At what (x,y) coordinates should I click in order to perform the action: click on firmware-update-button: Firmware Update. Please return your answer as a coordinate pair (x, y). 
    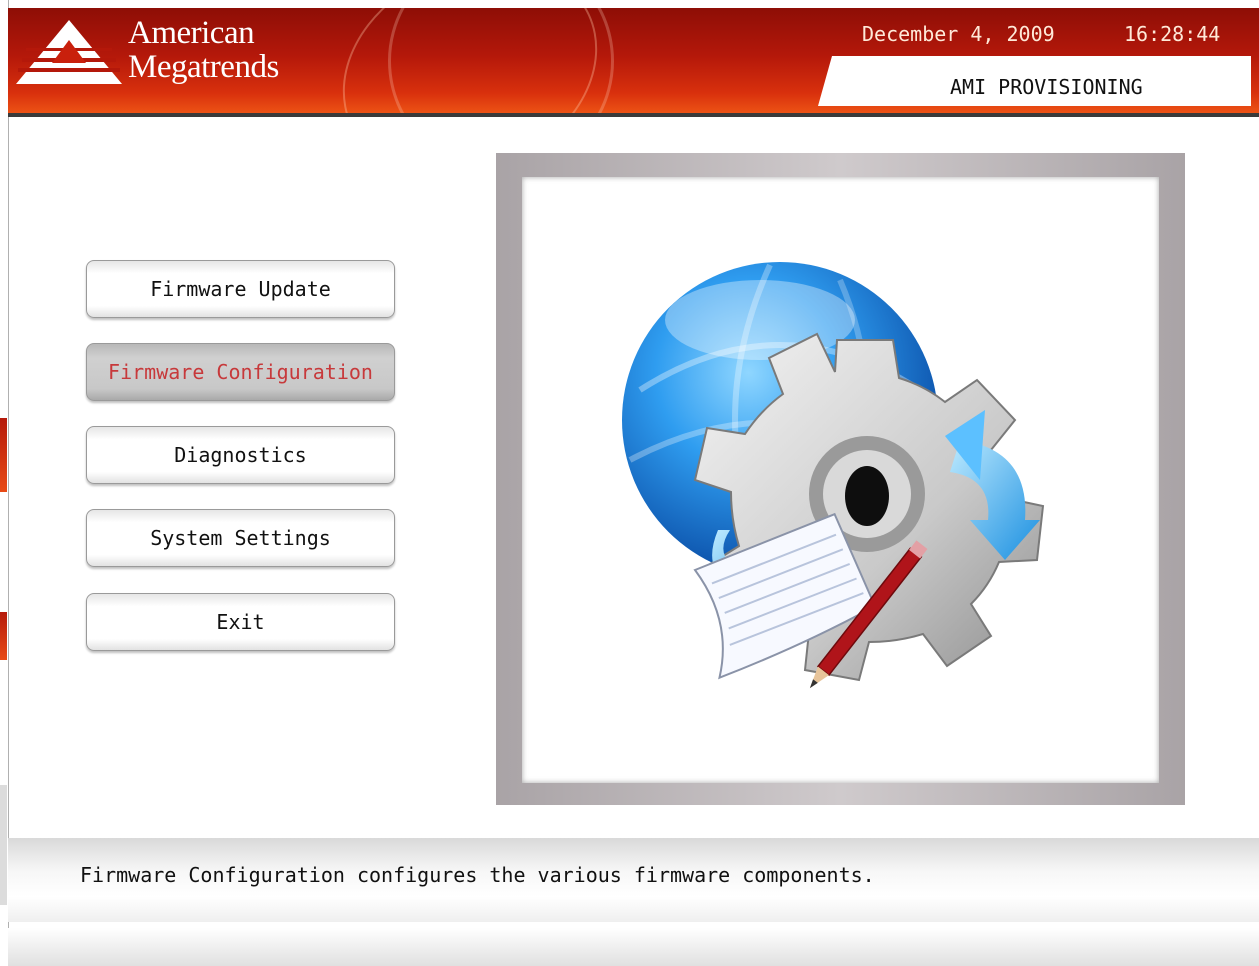
    Looking at the image, I should click on (240, 289).